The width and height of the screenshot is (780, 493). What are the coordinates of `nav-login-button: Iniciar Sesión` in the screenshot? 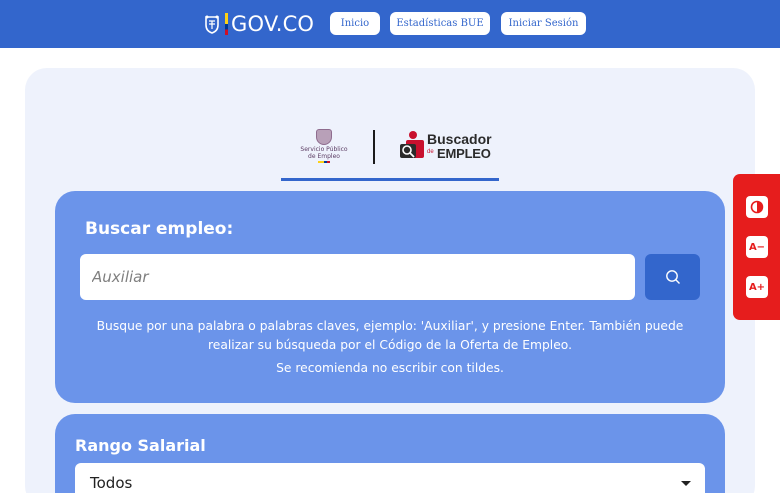 It's located at (543, 23).